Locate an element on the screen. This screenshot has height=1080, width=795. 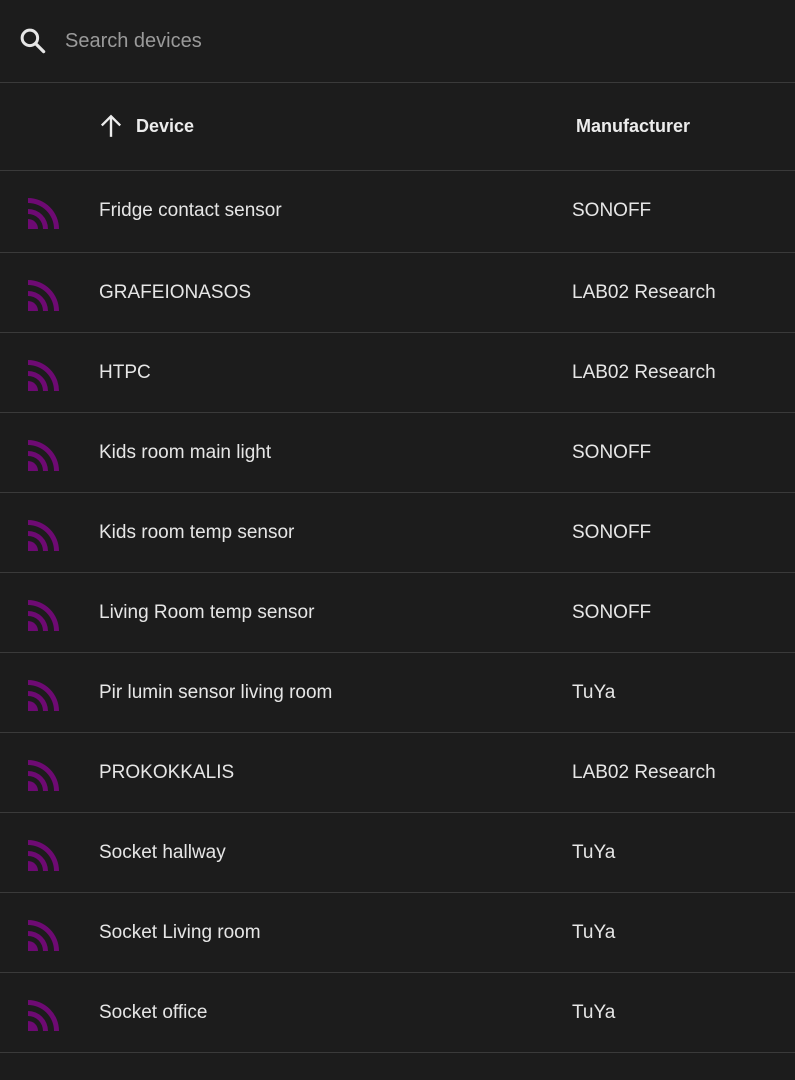
table-row: Living Room temp sensor SONOFF is located at coordinates (397, 613).